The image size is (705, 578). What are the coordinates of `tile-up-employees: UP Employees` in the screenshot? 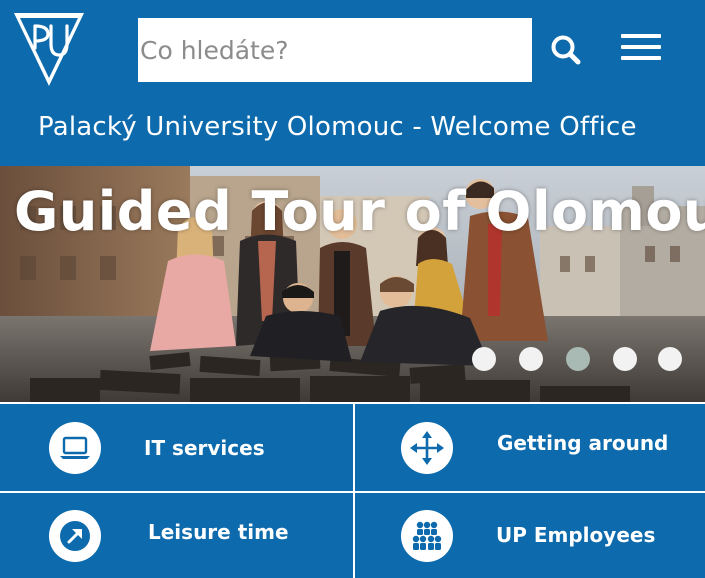 It's located at (530, 535).